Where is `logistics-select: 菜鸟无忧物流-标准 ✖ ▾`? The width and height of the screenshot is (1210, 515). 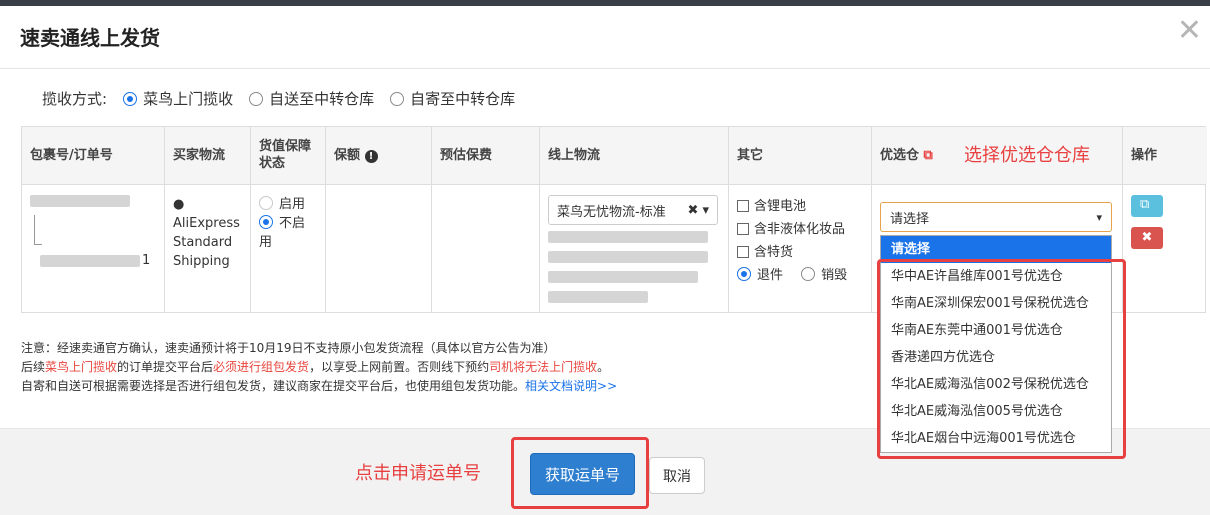
logistics-select: 菜鸟无忧物流-标准 ✖ ▾ is located at coordinates (633, 210).